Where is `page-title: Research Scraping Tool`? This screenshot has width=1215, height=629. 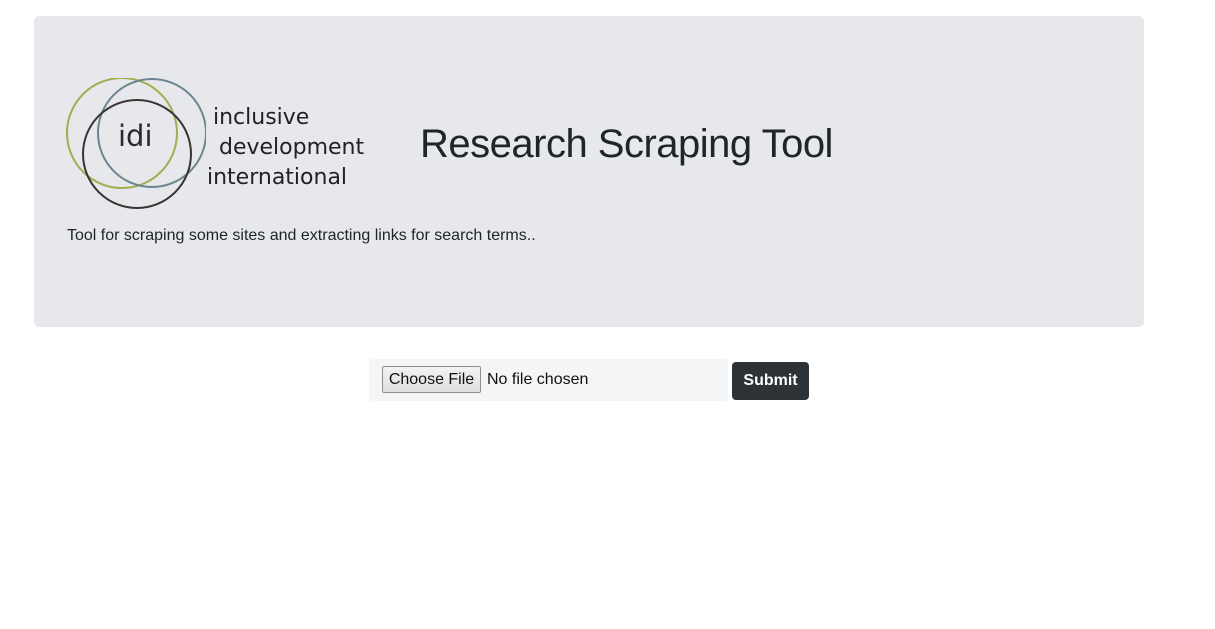 page-title: Research Scraping Tool is located at coordinates (626, 144).